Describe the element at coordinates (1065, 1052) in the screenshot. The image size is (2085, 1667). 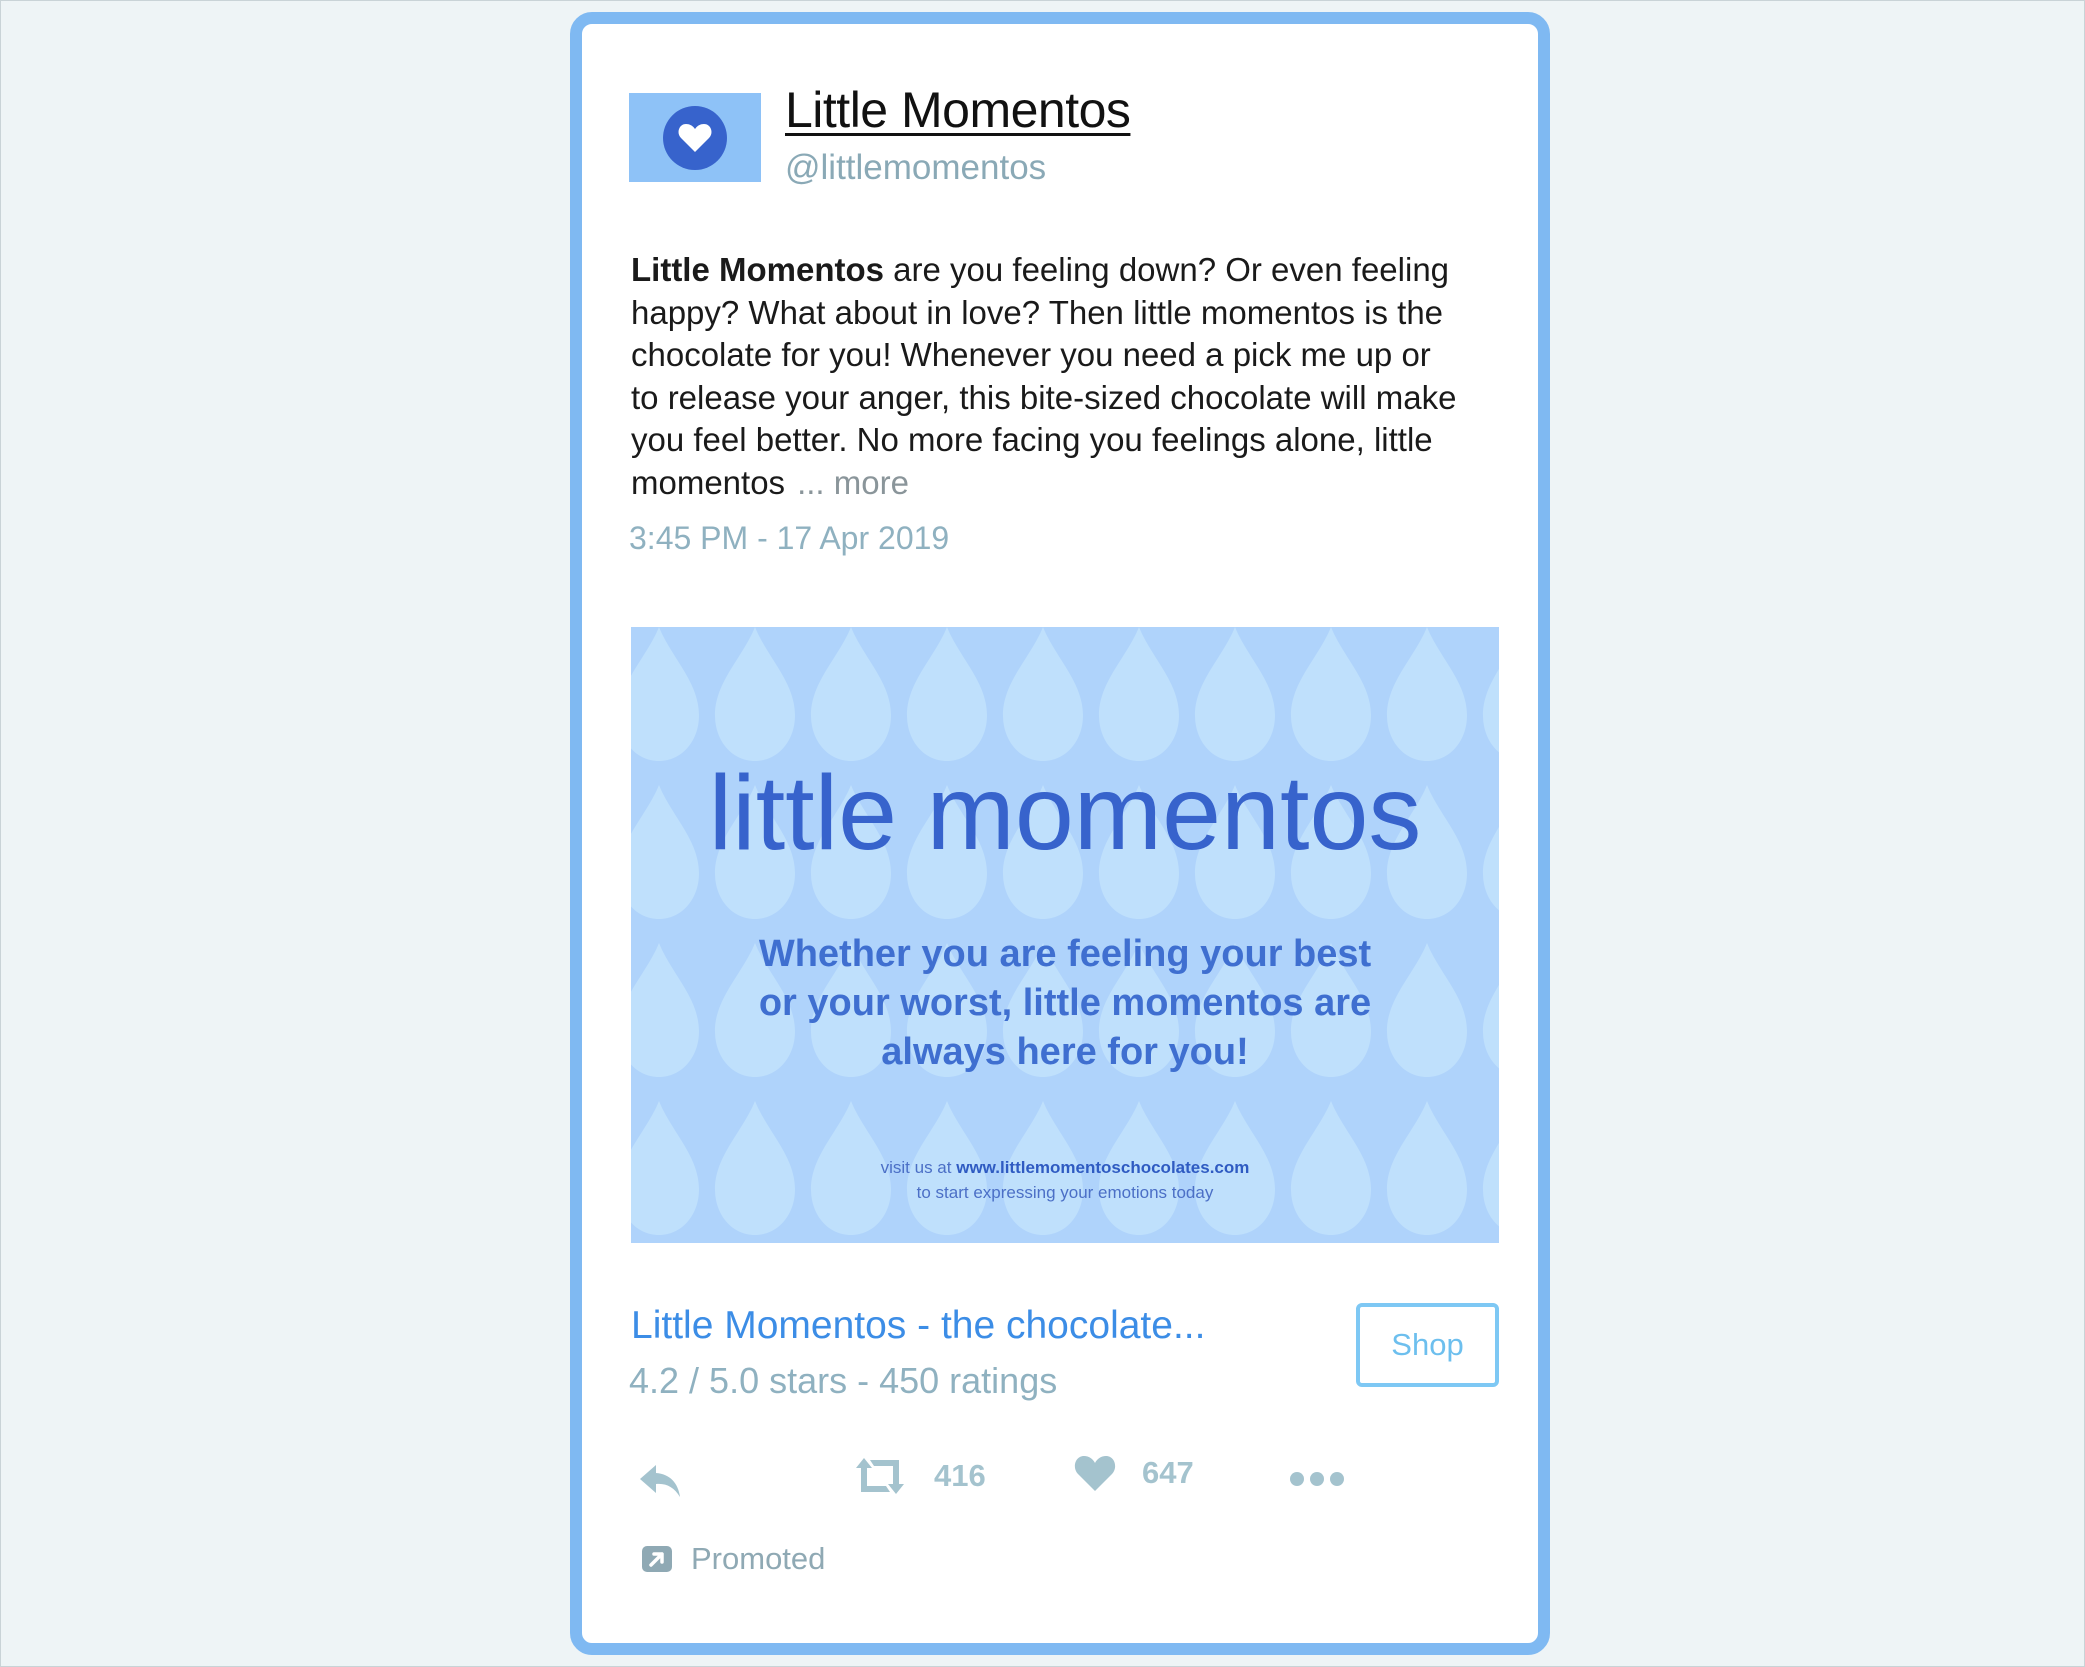
I see `tagline-line: always here for you!` at that location.